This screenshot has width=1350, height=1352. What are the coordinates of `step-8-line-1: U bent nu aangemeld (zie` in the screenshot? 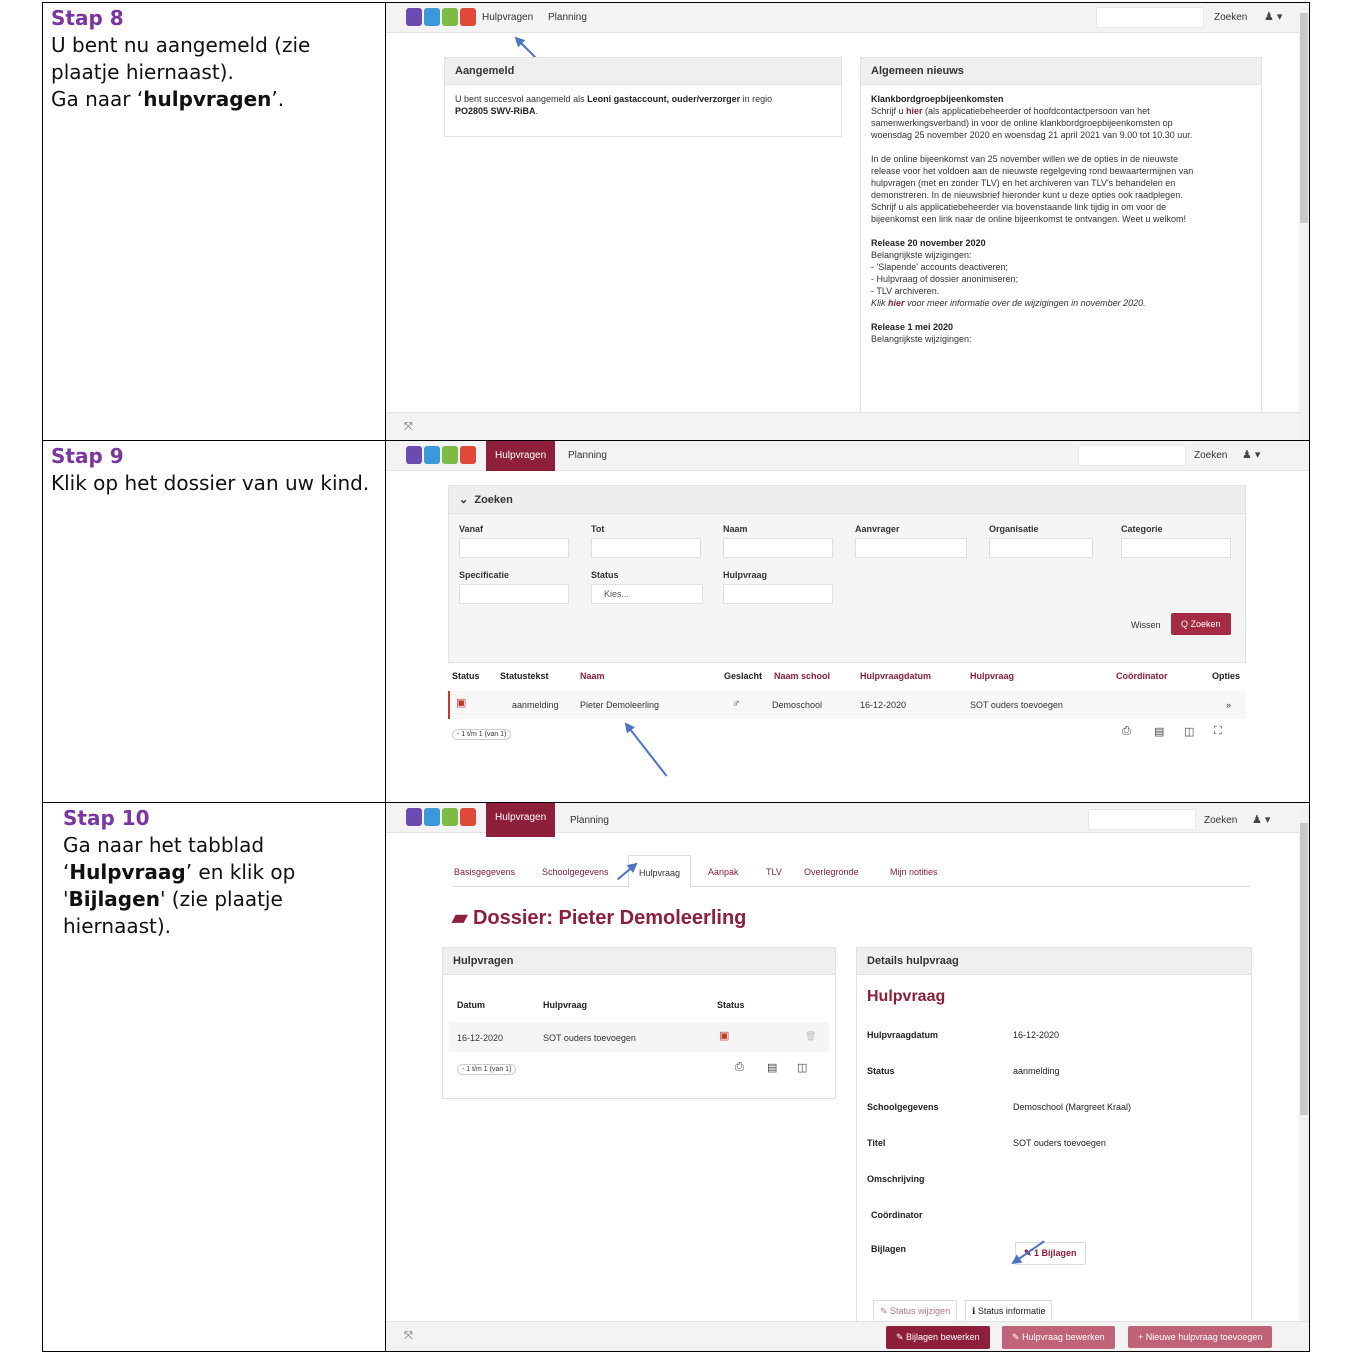 It's located at (181, 45).